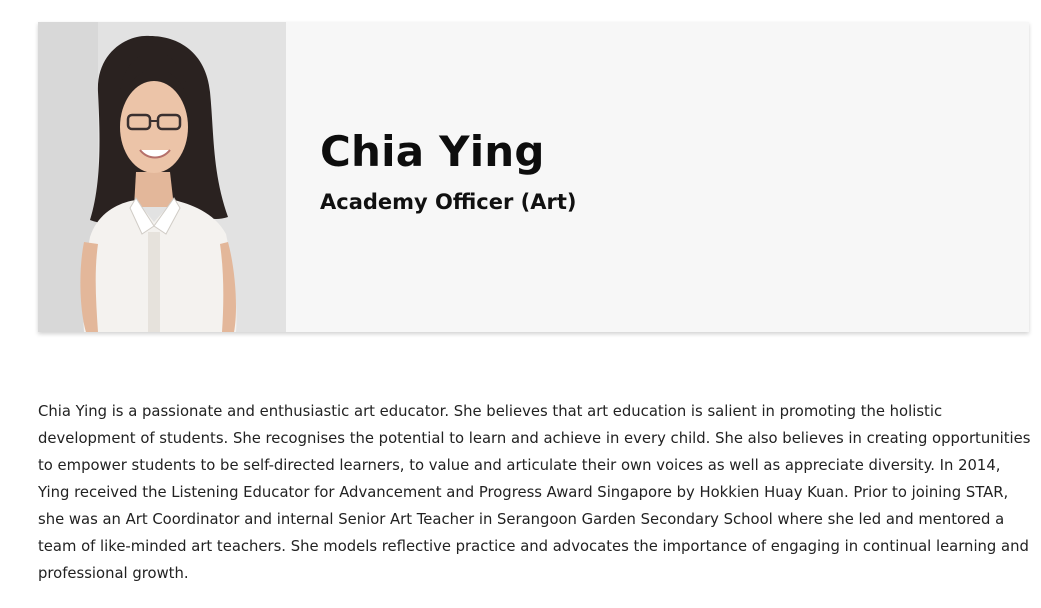 The image size is (1041, 608). What do you see at coordinates (162, 177) in the screenshot?
I see `profile-photo` at bounding box center [162, 177].